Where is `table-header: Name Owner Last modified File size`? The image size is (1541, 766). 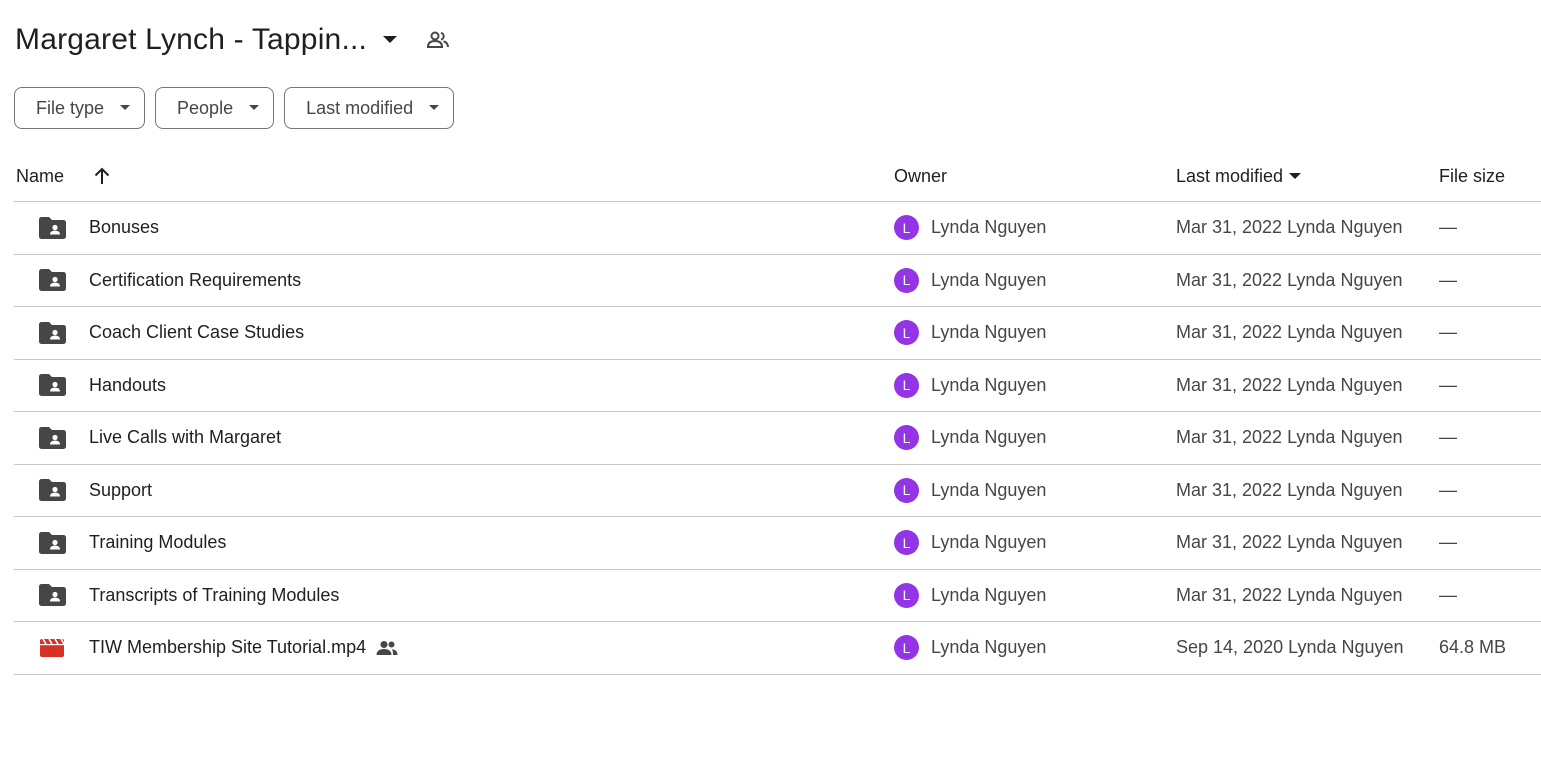 table-header: Name Owner Last modified File size is located at coordinates (777, 176).